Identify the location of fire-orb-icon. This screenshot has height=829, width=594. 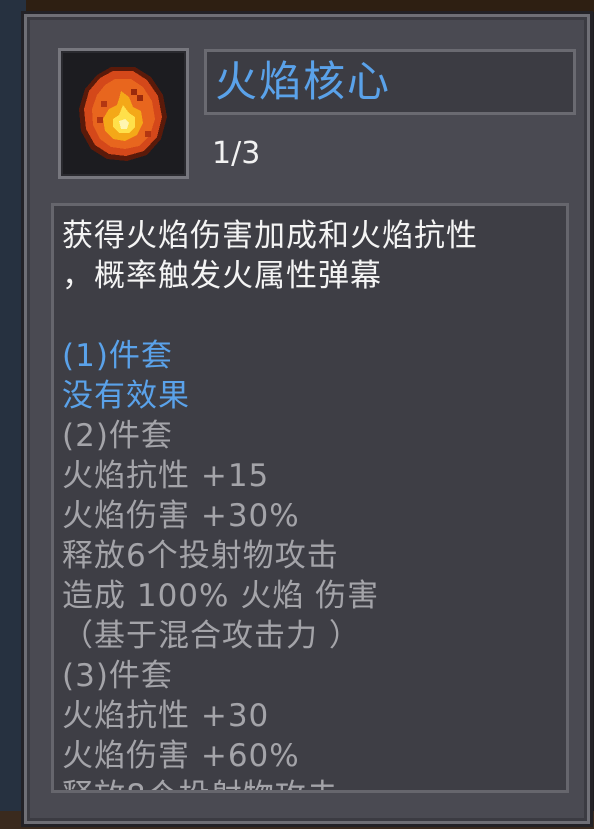
(123, 114).